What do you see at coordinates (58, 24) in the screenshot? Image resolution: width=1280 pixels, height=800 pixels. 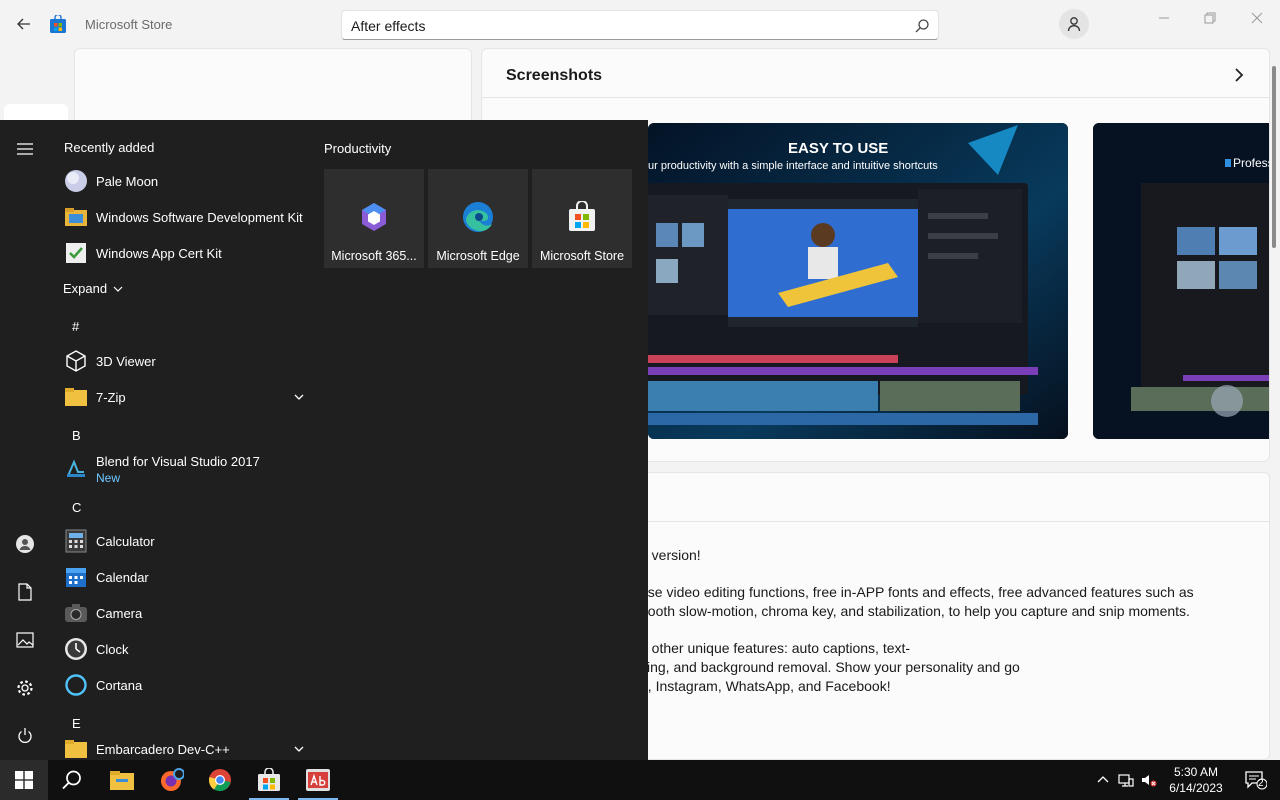 I see `store-logo-icon` at bounding box center [58, 24].